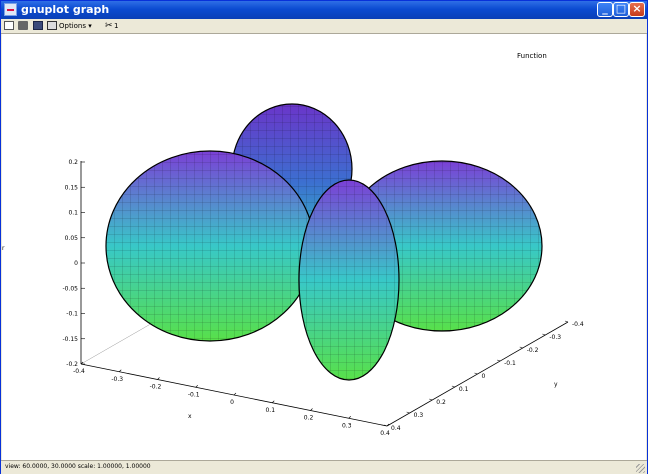  Describe the element at coordinates (65, 9) in the screenshot. I see `window-title: gnuplot graph` at that location.